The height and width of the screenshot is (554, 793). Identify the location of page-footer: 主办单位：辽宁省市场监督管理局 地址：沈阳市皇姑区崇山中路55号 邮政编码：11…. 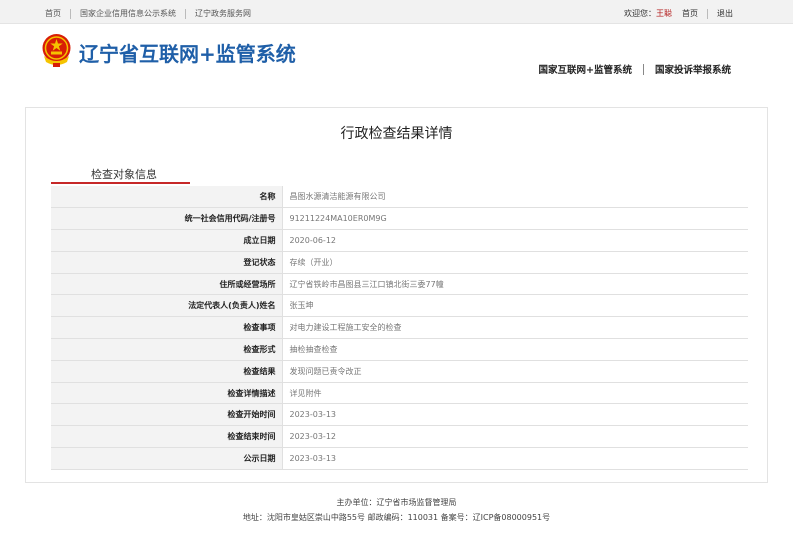
(396, 510).